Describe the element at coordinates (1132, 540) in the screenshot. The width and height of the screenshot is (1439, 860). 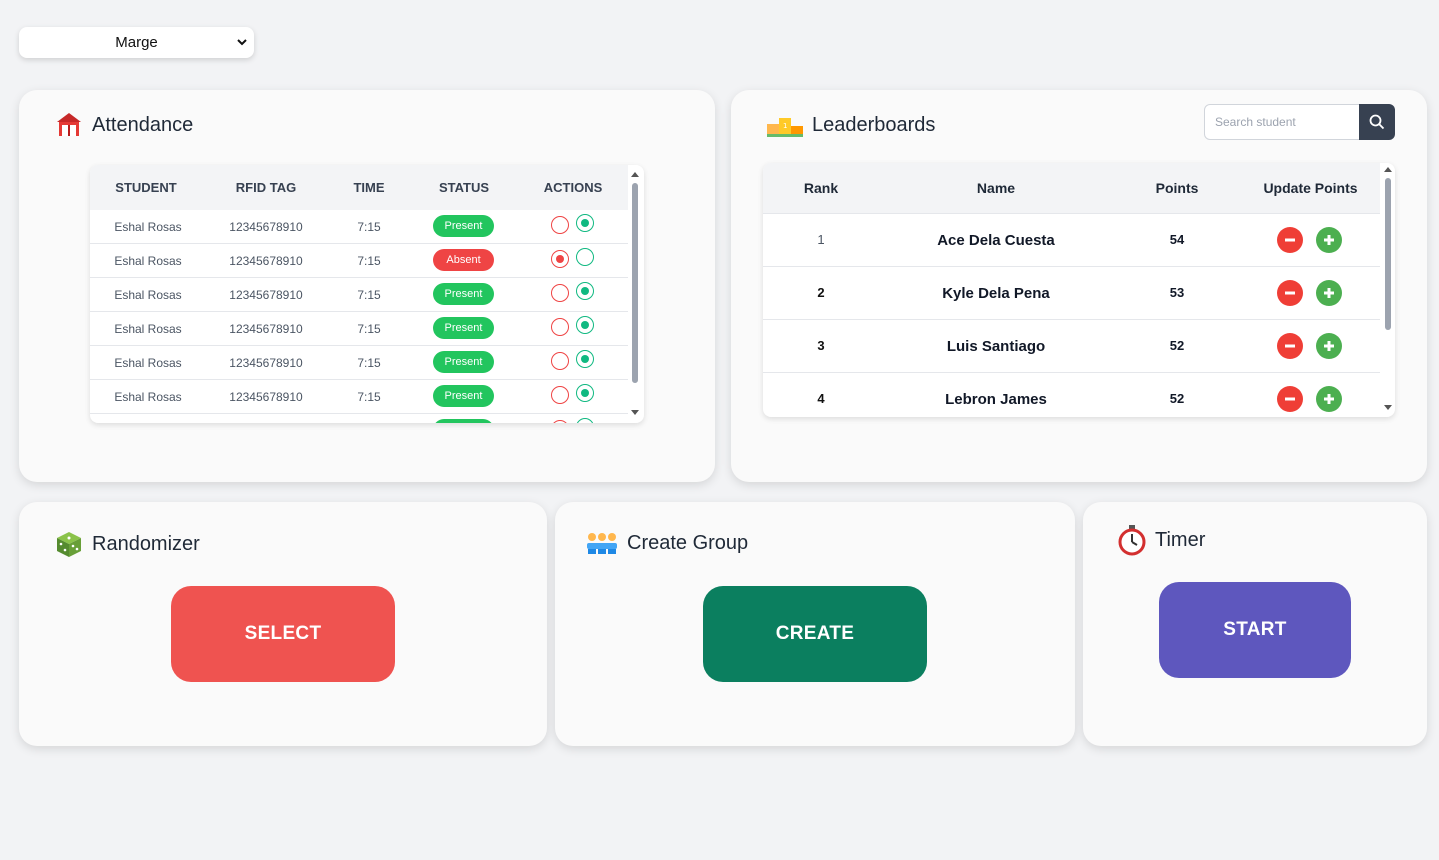
I see `stopwatch-icon` at that location.